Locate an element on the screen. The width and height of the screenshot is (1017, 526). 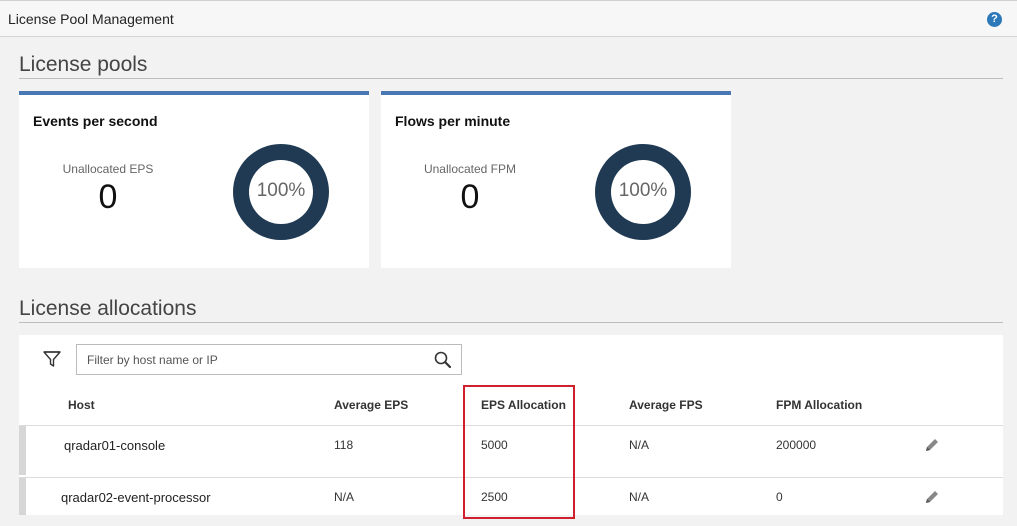
search-field is located at coordinates (269, 359).